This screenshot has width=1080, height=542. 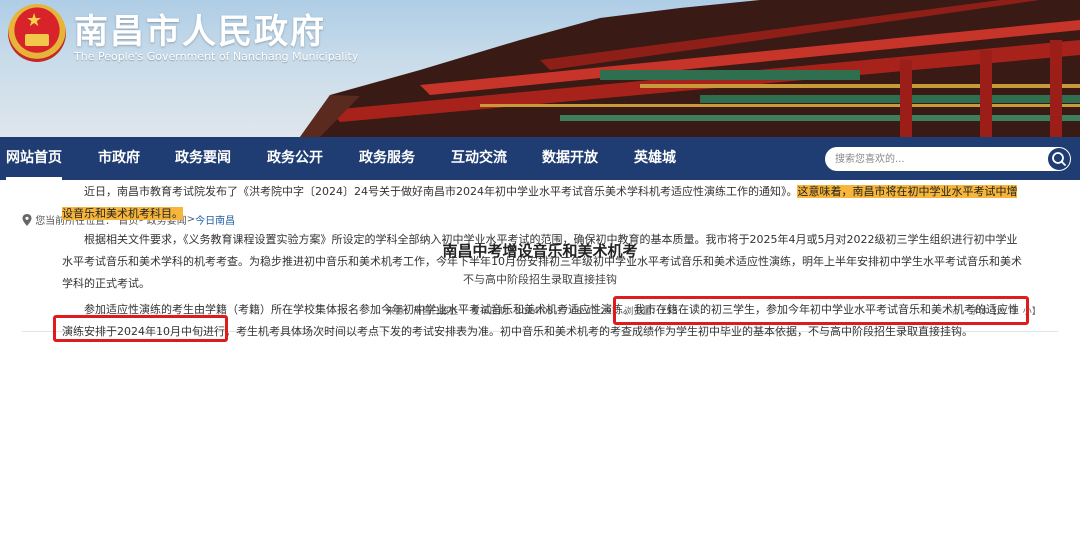 I want to click on nav-item-interaction: 互动交流, so click(x=479, y=158).